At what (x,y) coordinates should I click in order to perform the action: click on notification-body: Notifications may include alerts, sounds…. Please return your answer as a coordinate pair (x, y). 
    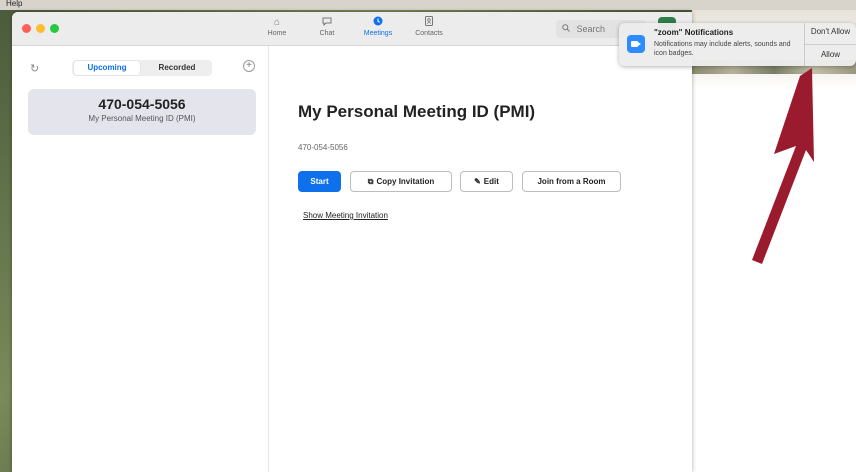
    Looking at the image, I should click on (722, 49).